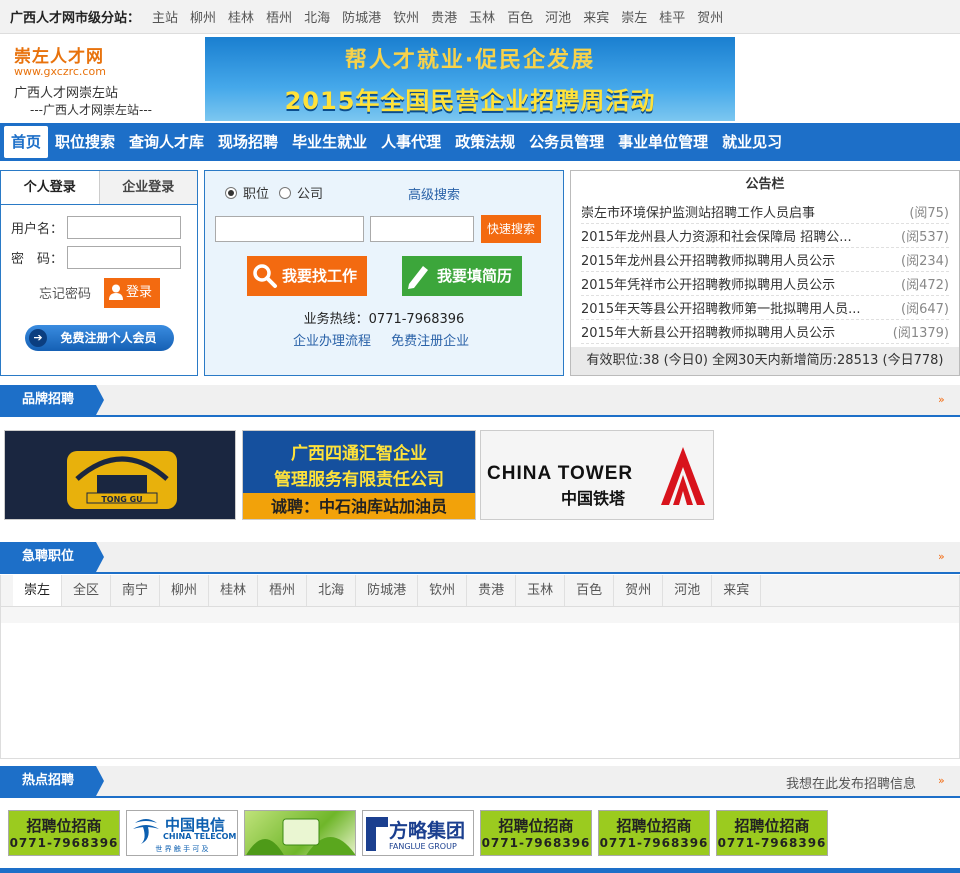 The image size is (960, 873). Describe the element at coordinates (444, 16) in the screenshot. I see `substation-link: 贵港` at that location.